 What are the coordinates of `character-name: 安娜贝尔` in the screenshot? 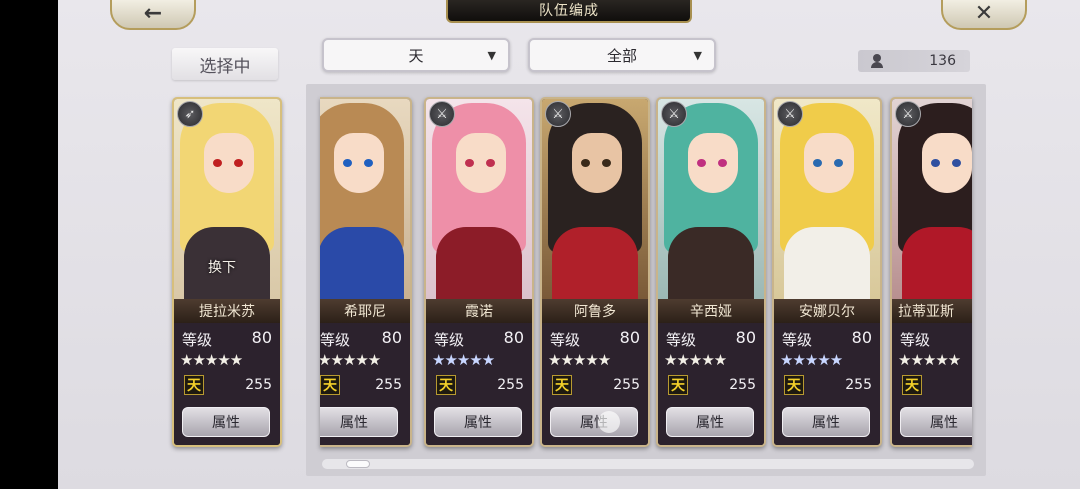 It's located at (827, 311).